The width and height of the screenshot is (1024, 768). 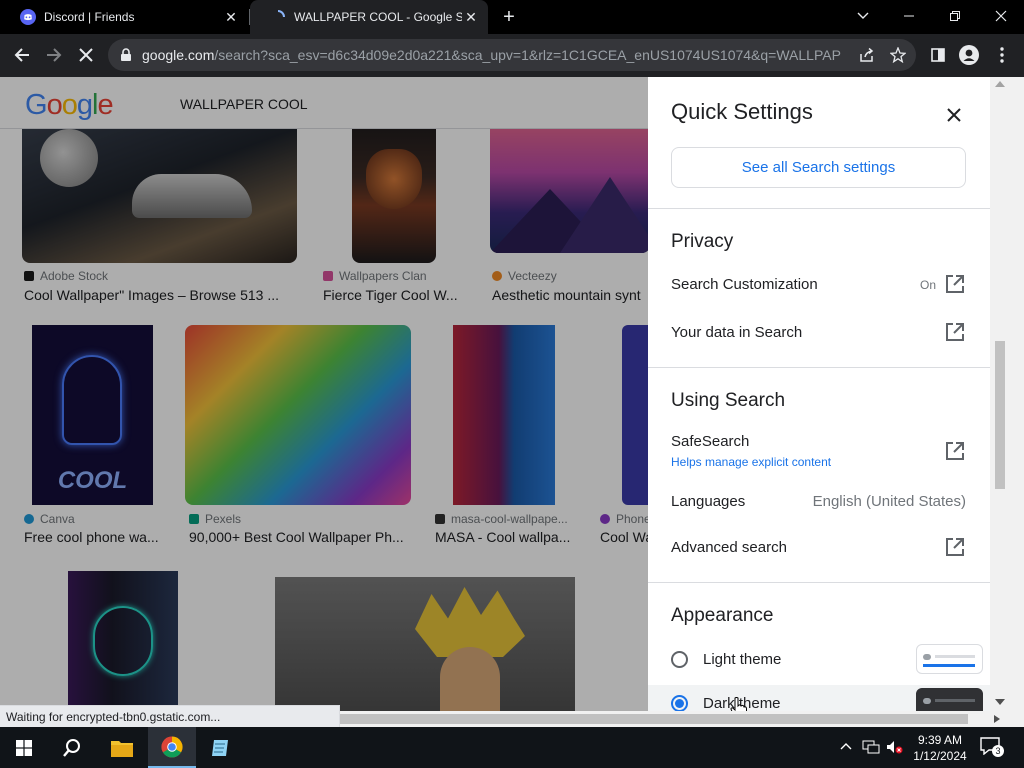 I want to click on close-window-button, so click(x=1001, y=16).